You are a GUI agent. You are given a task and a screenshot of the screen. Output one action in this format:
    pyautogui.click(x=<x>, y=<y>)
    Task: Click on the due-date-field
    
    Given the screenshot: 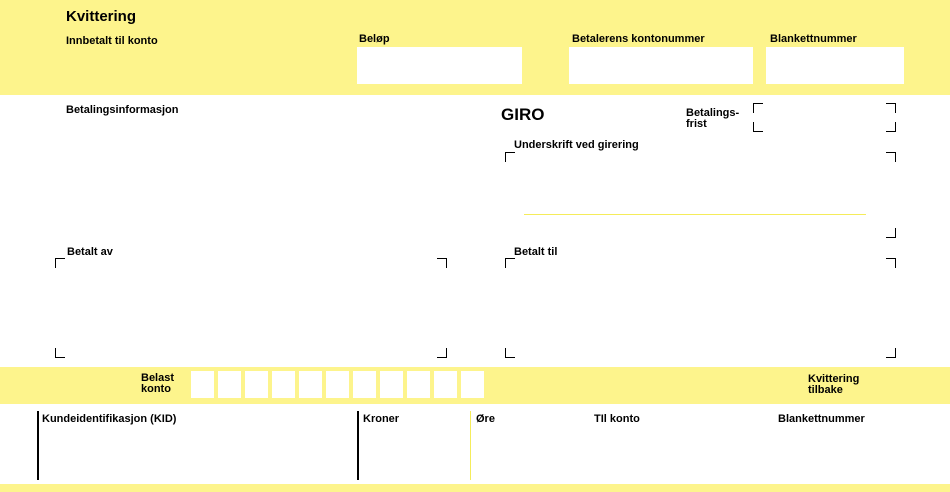 What is the action you would take?
    pyautogui.click(x=824, y=117)
    